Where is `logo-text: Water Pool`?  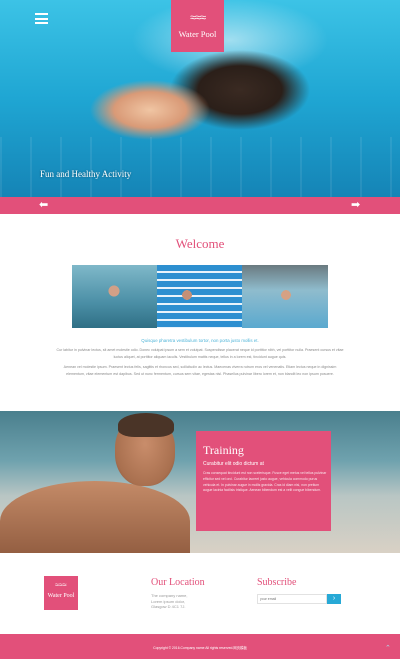 logo-text: Water Pool is located at coordinates (197, 34).